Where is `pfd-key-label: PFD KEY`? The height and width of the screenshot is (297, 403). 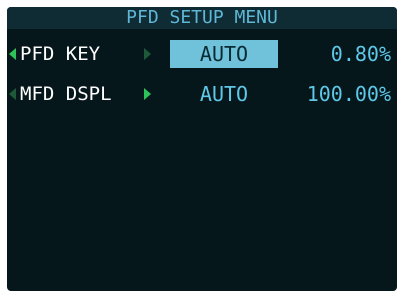 pfd-key-label: PFD KEY is located at coordinates (60, 54).